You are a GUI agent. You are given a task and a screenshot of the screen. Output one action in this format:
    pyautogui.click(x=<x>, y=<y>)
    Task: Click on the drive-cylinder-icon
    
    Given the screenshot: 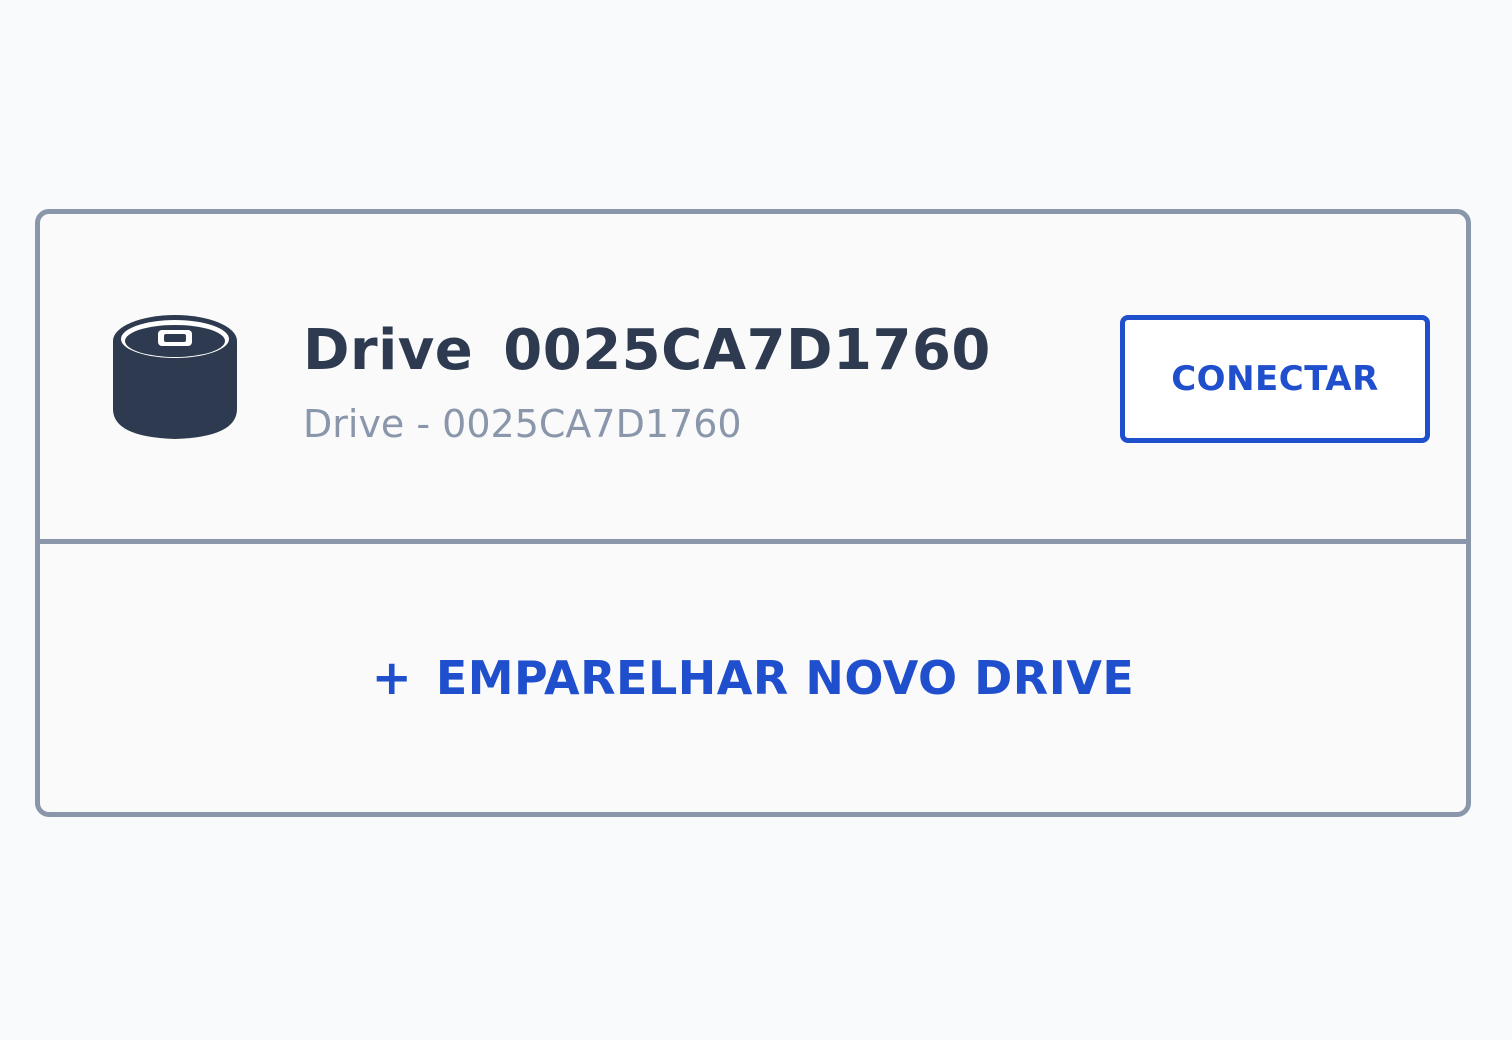 What is the action you would take?
    pyautogui.click(x=175, y=379)
    